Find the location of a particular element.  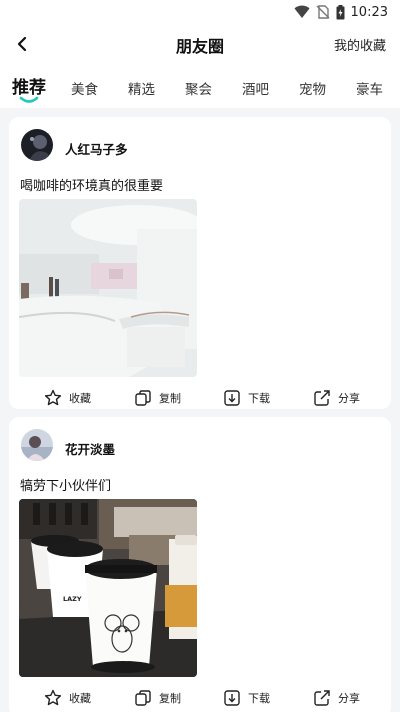

tab-food: 美食 is located at coordinates (84, 88).